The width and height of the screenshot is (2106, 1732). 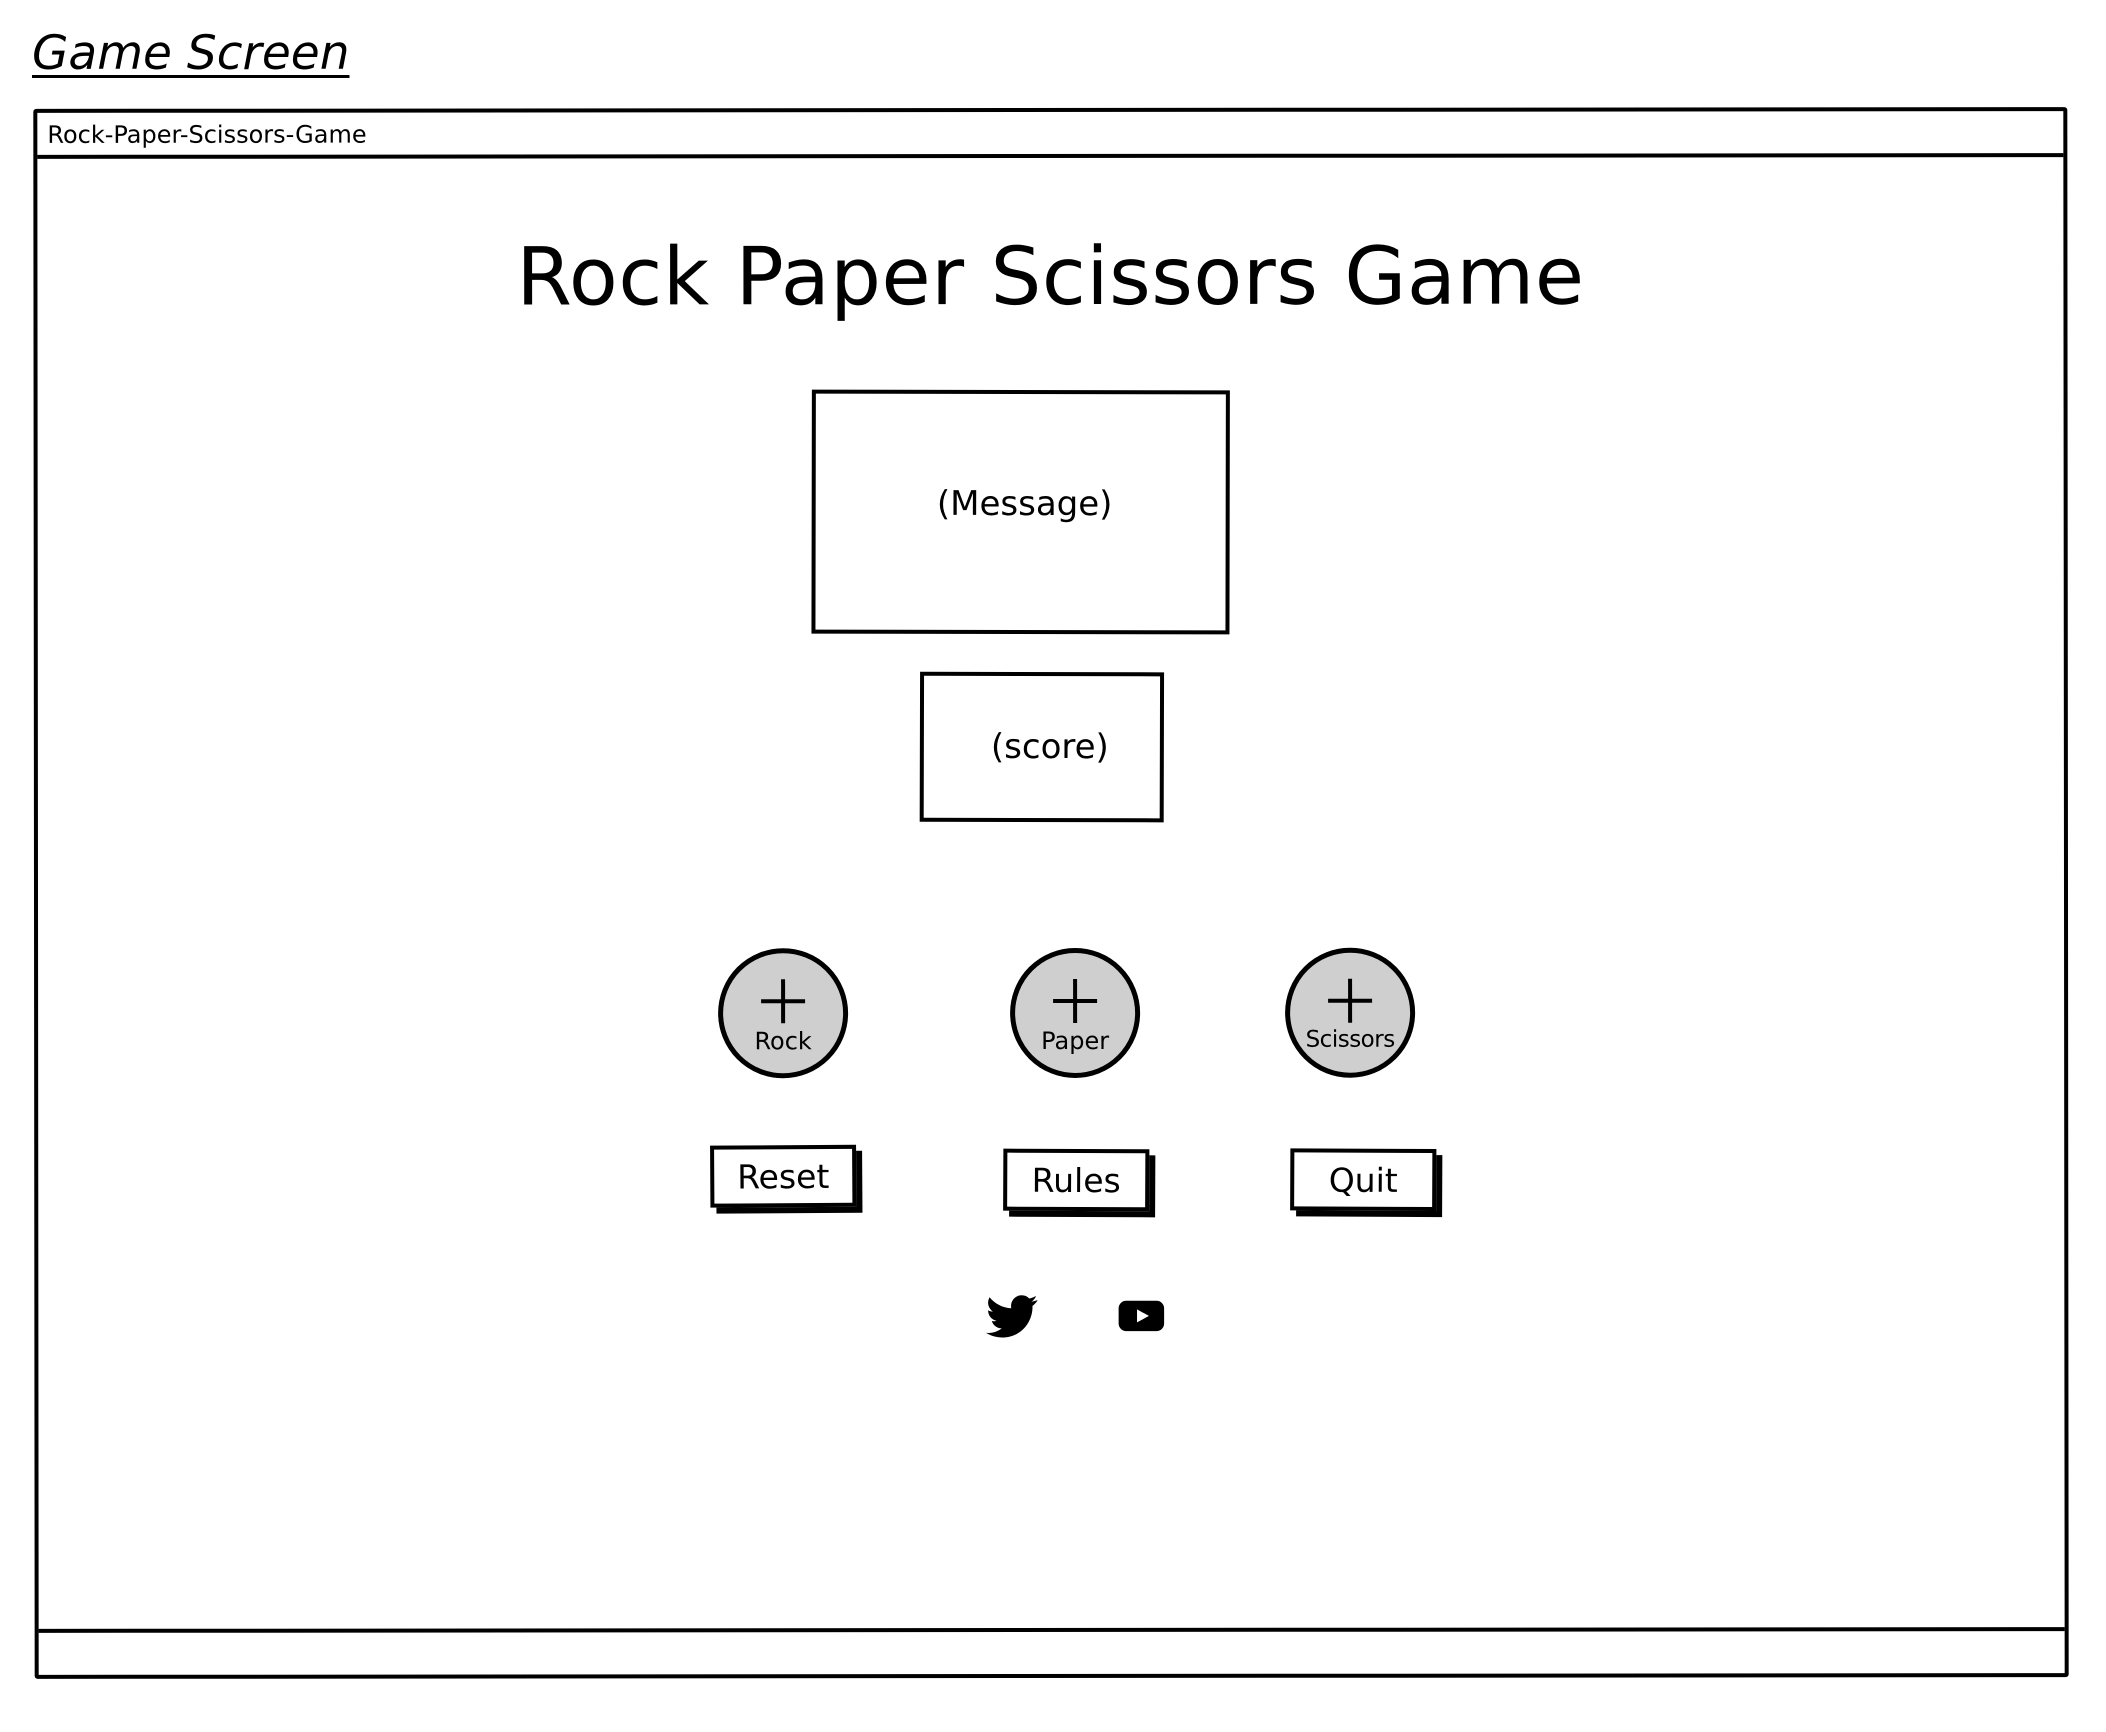 I want to click on rules-button: Rules, so click(x=1076, y=1180).